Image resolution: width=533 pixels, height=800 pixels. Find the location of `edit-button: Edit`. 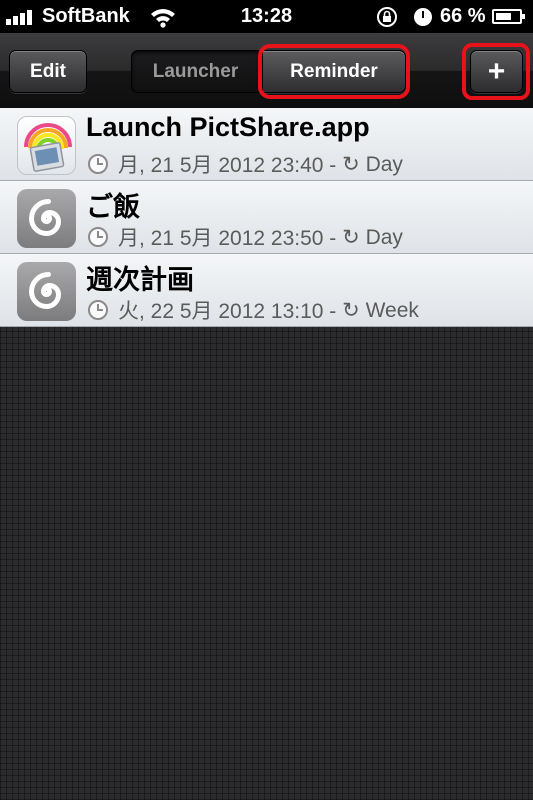

edit-button: Edit is located at coordinates (48, 71).